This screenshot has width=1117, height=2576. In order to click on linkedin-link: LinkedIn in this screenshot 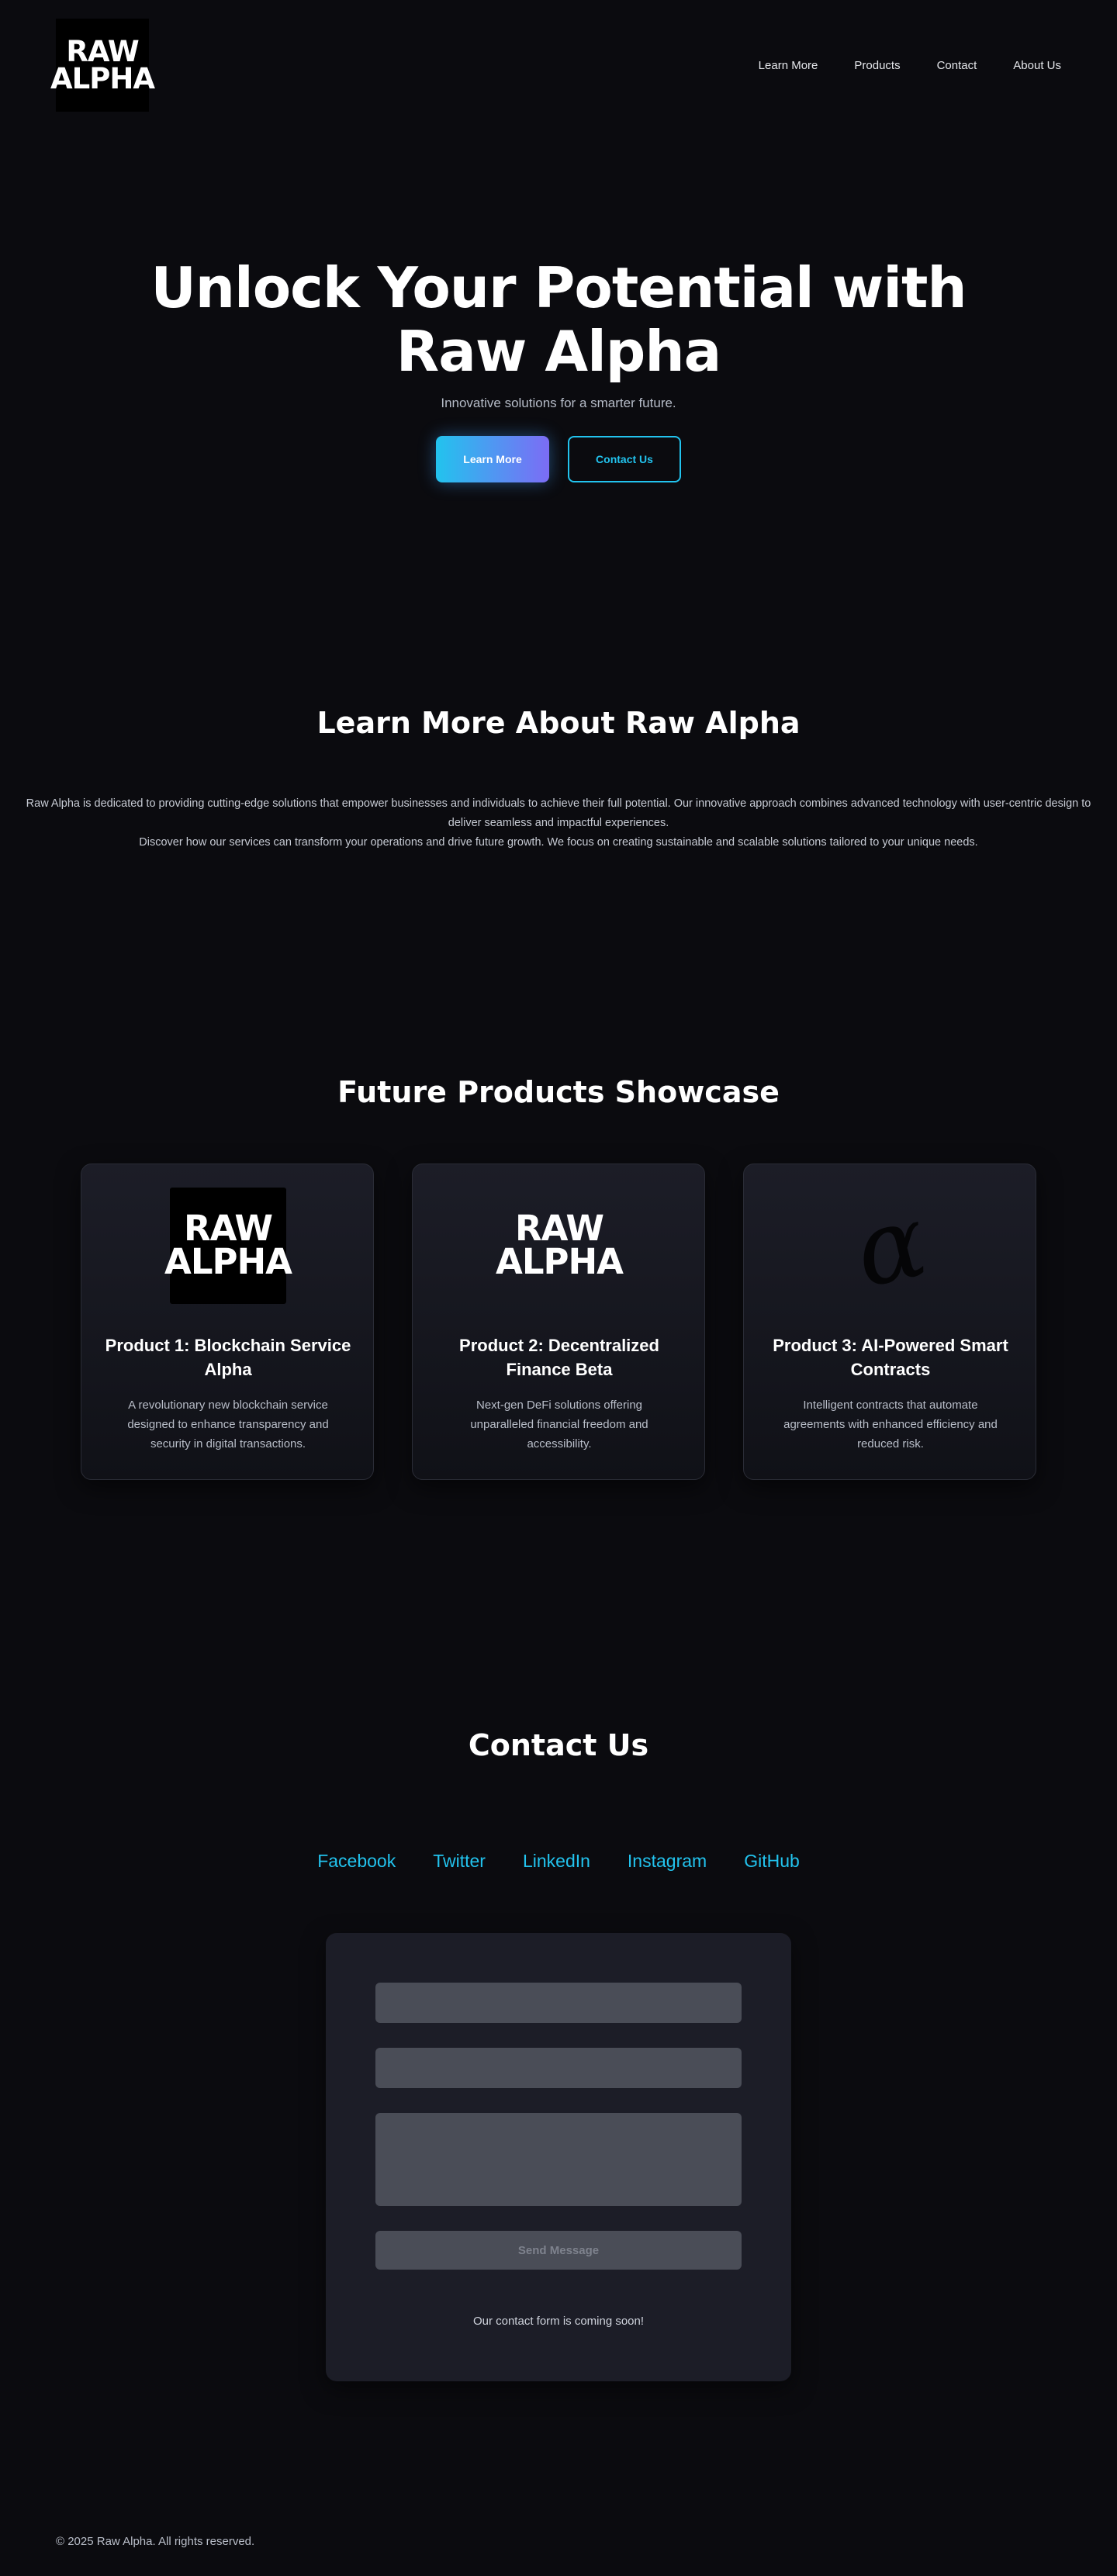, I will do `click(556, 1861)`.